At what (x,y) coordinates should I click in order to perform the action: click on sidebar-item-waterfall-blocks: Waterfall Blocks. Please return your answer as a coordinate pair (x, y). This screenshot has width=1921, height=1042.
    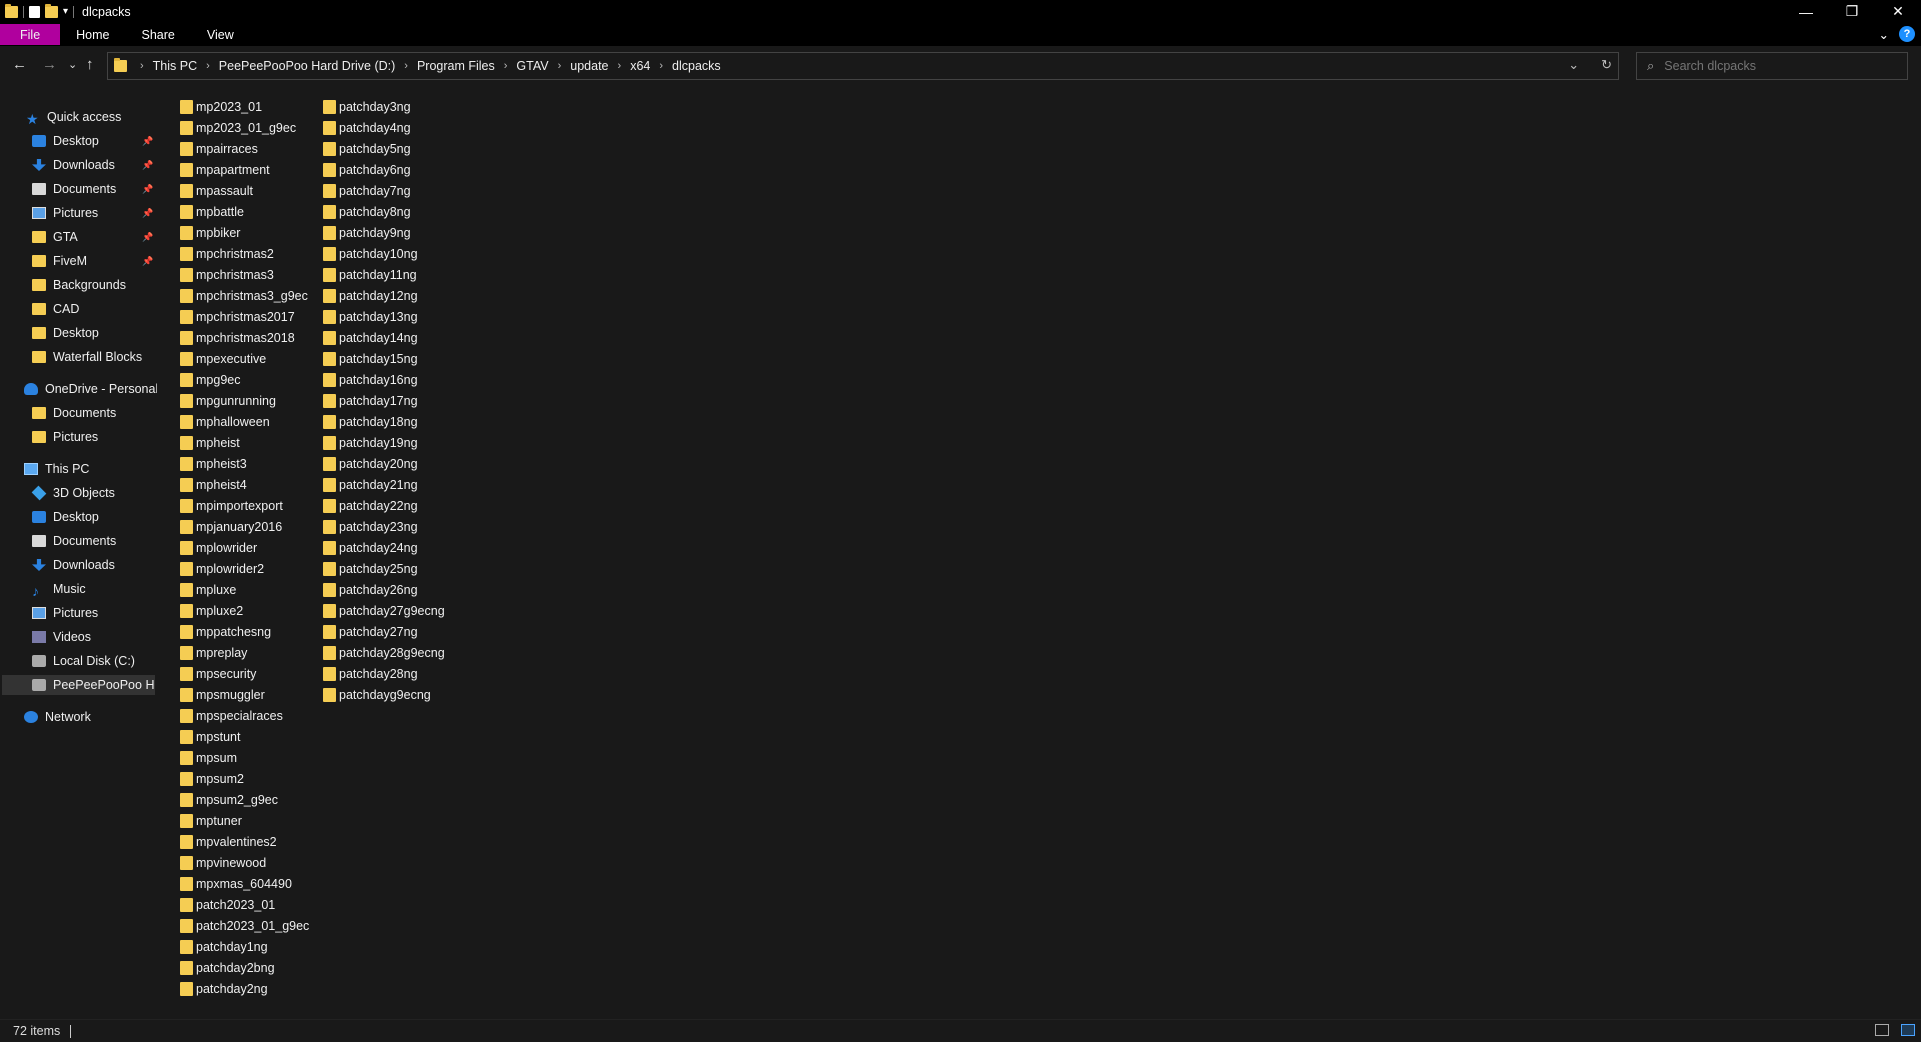
    Looking at the image, I should click on (87, 357).